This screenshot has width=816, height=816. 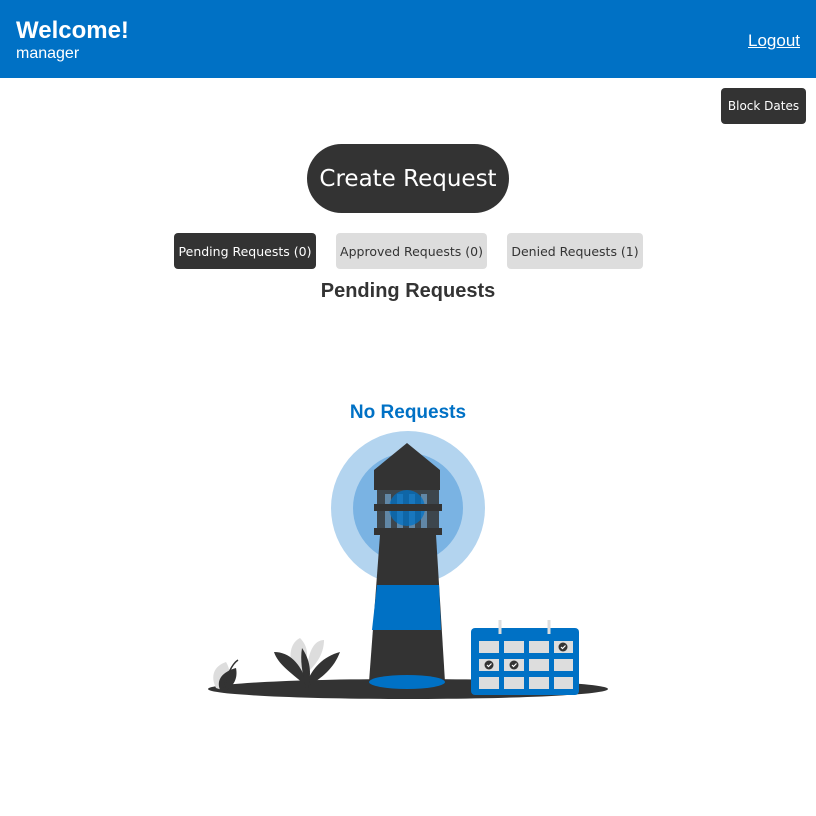 I want to click on username-label: manager, so click(x=48, y=53).